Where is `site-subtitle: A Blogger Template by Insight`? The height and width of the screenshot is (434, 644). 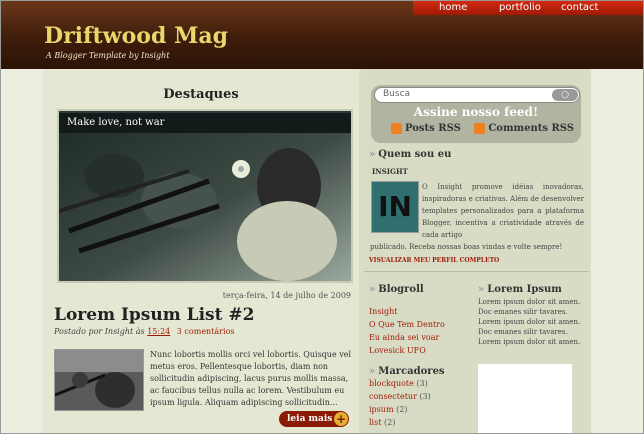
site-subtitle: A Blogger Template by Insight is located at coordinates (108, 55).